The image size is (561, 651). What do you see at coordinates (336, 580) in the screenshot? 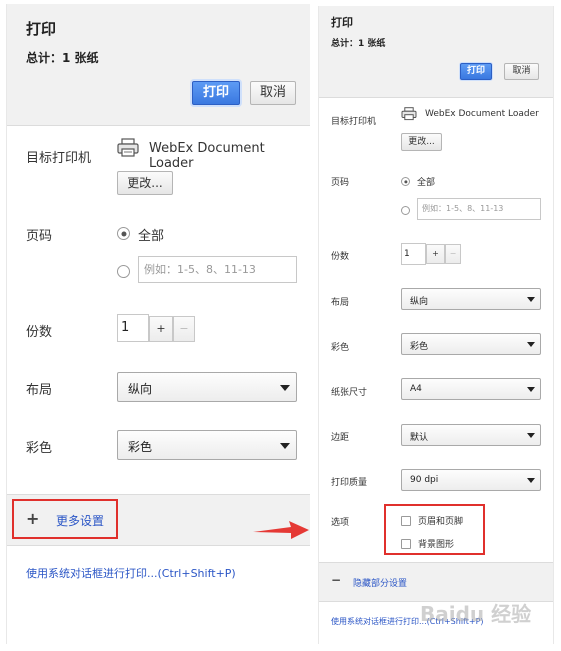
I see `minus-icon: −` at bounding box center [336, 580].